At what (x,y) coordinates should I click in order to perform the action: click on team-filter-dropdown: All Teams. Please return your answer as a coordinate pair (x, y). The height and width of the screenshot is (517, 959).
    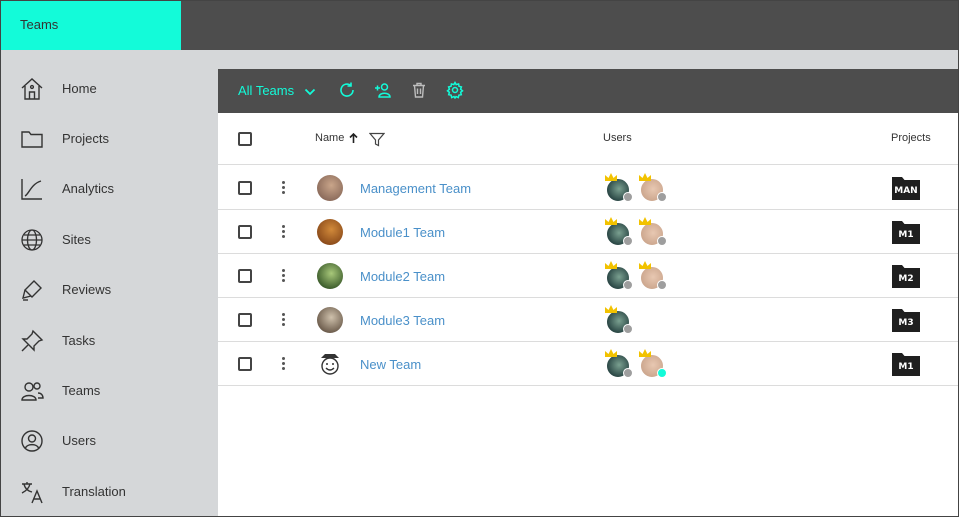
    Looking at the image, I should click on (277, 90).